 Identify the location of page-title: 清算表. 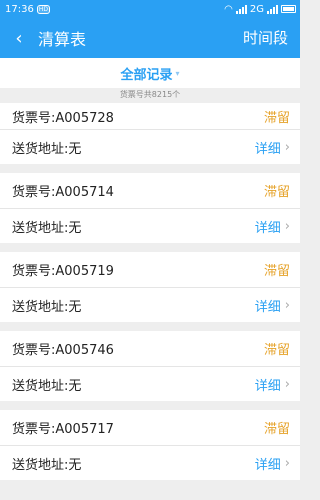
(62, 39).